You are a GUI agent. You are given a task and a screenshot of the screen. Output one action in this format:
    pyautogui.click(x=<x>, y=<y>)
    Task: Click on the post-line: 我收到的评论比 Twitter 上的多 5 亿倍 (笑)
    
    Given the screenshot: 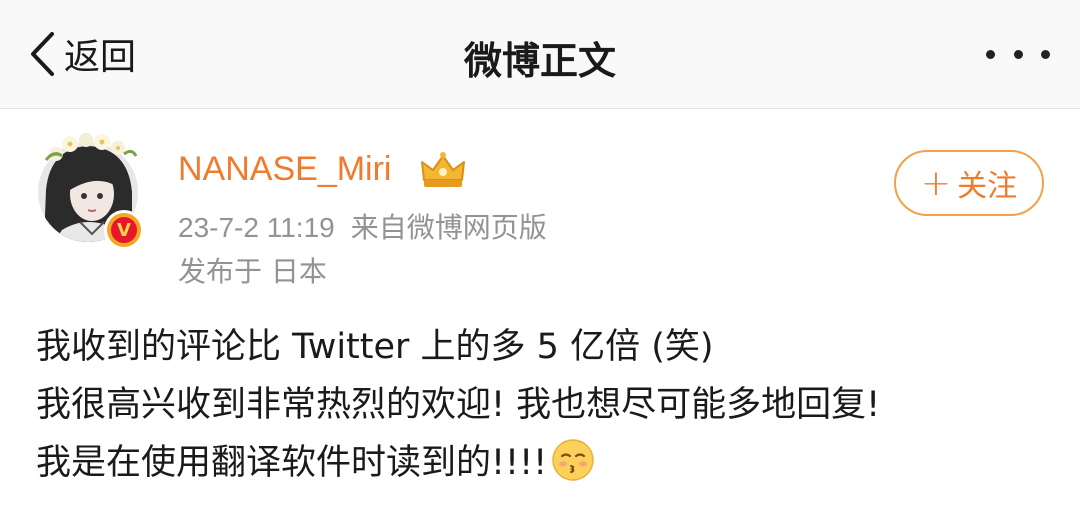 What is the action you would take?
    pyautogui.click(x=375, y=347)
    